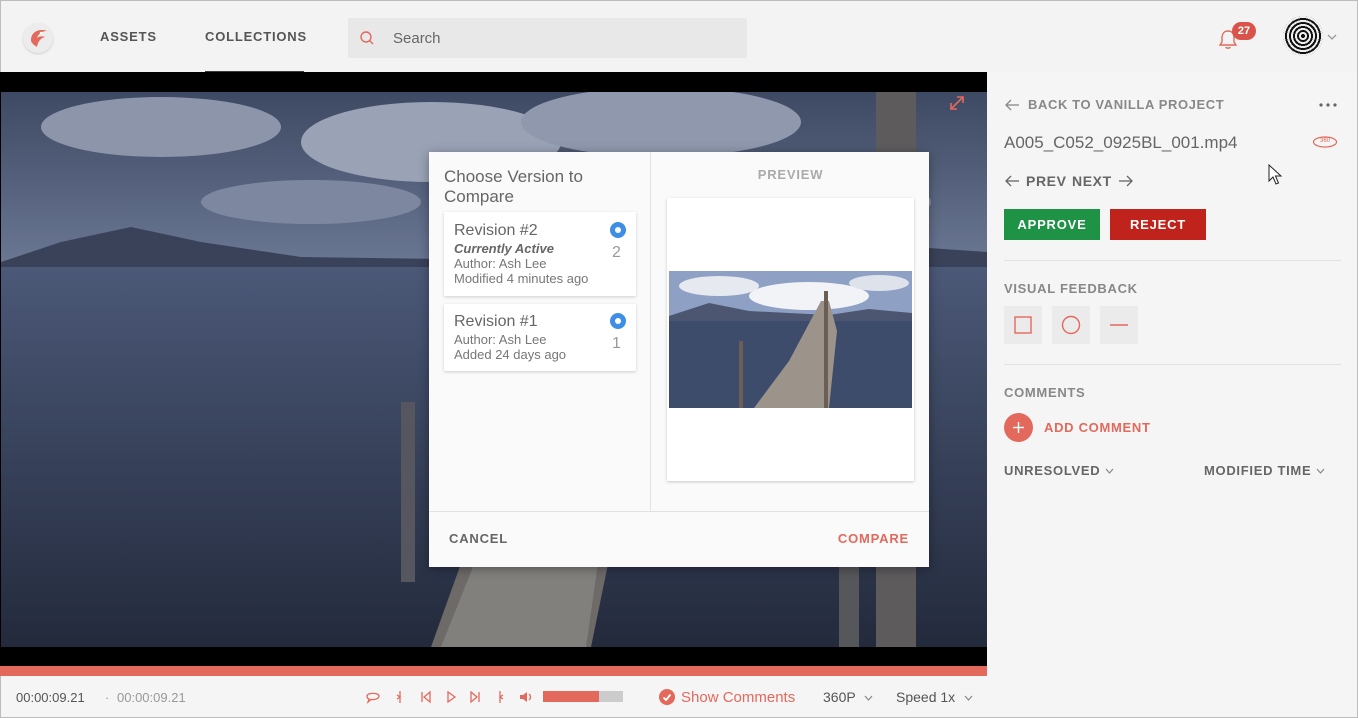 The image size is (1358, 718). I want to click on approve-button: APPROVE, so click(1052, 224).